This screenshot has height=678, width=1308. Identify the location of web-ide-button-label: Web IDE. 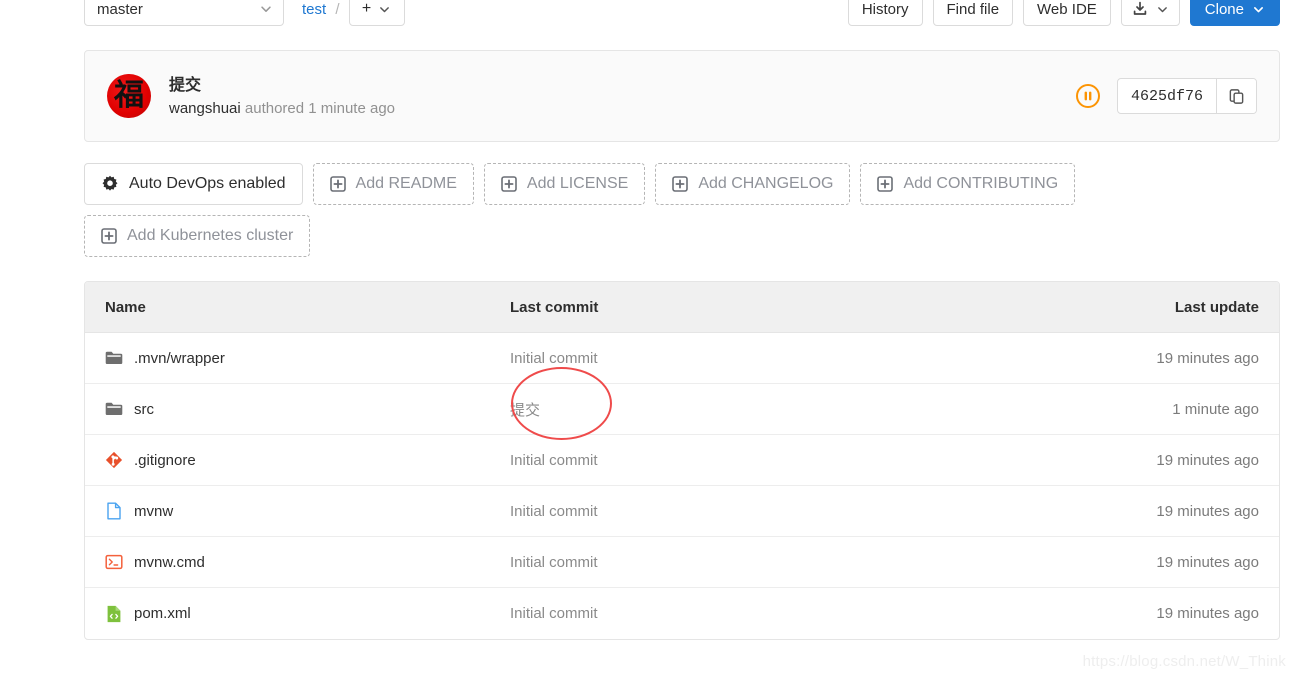
(1067, 9).